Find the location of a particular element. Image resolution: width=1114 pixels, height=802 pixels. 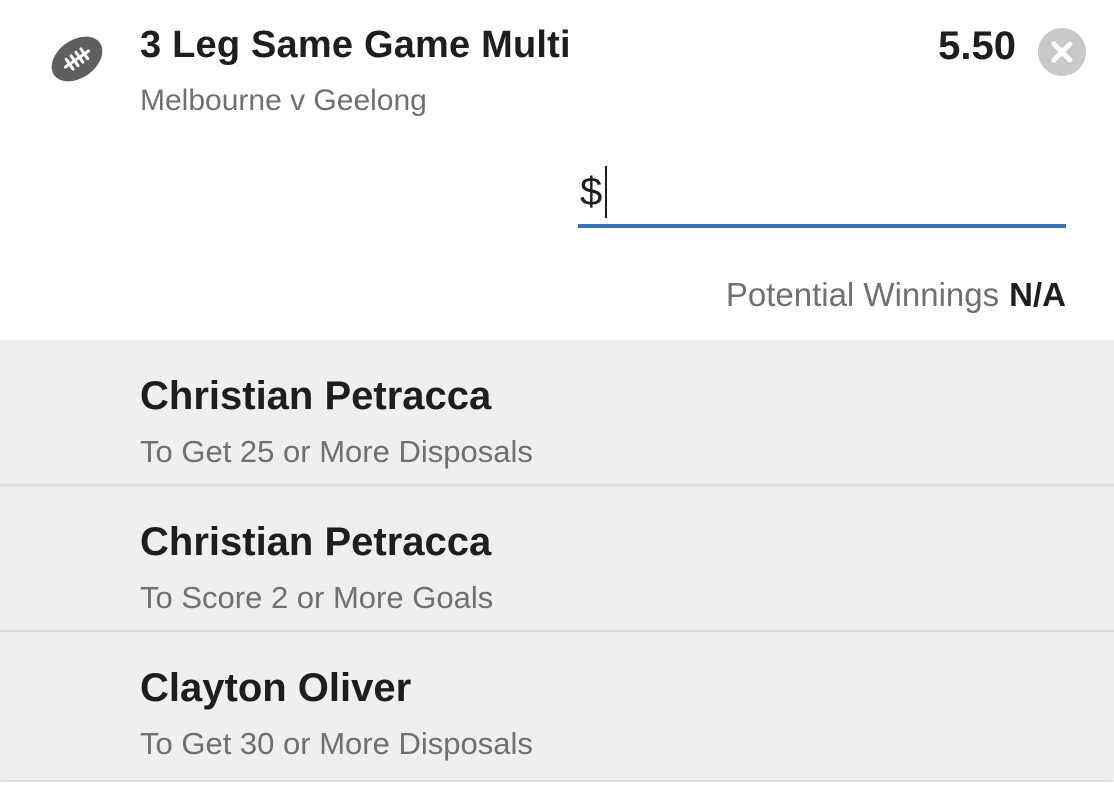

potential-winnings: Potential Winnings N/A is located at coordinates (896, 295).